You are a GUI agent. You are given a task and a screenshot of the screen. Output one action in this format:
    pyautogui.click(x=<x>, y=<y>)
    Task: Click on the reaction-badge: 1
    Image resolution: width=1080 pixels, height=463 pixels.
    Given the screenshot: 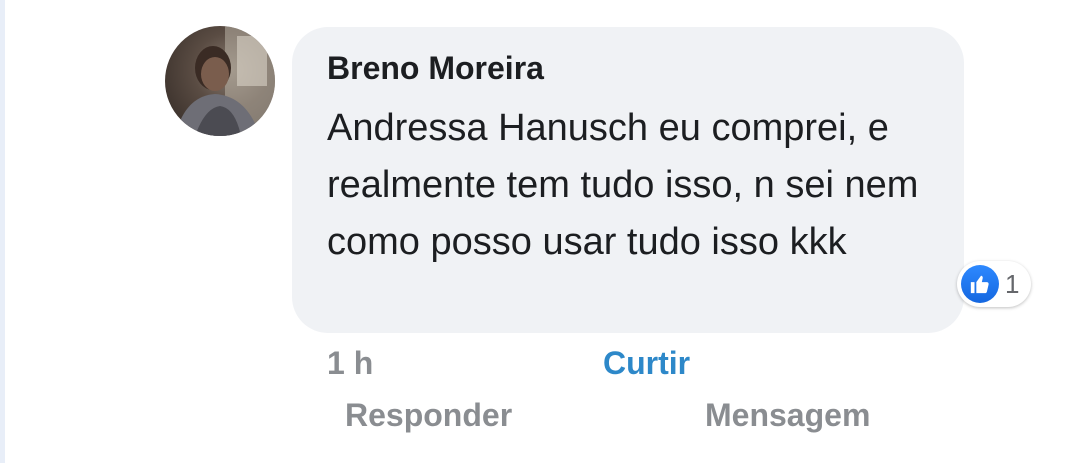 What is the action you would take?
    pyautogui.click(x=994, y=284)
    